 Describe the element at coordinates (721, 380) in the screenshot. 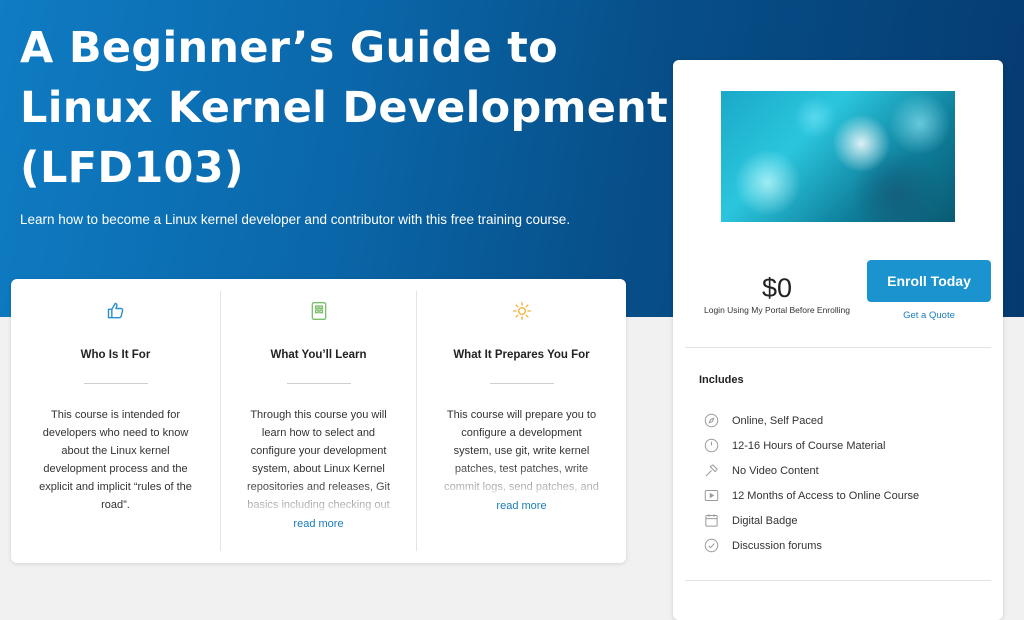

I see `includes-heading: Includes` at that location.